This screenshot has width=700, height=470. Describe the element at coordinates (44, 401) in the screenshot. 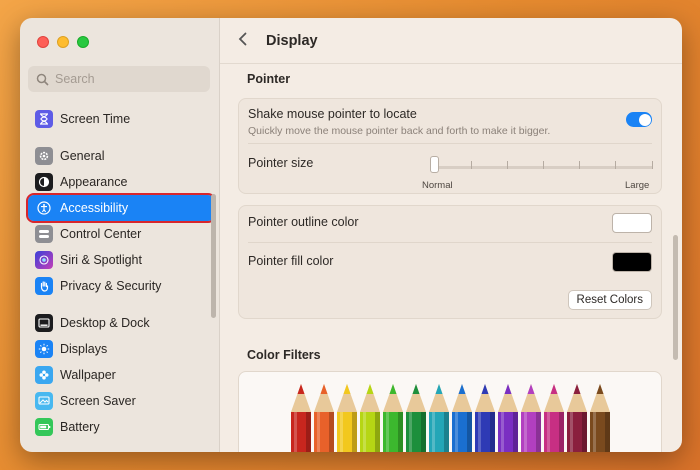

I see `screen-saver-icon` at that location.